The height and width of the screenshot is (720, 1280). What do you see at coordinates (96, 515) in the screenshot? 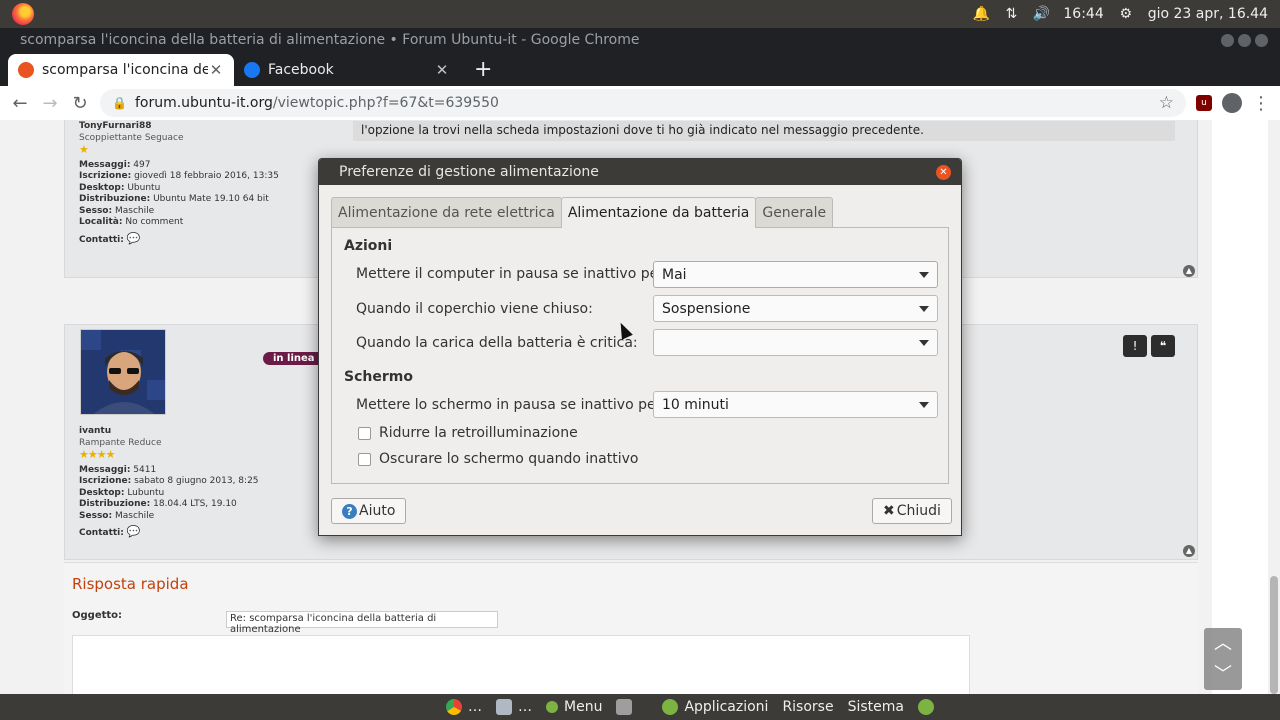
I see `sex-label: Sesso:` at bounding box center [96, 515].